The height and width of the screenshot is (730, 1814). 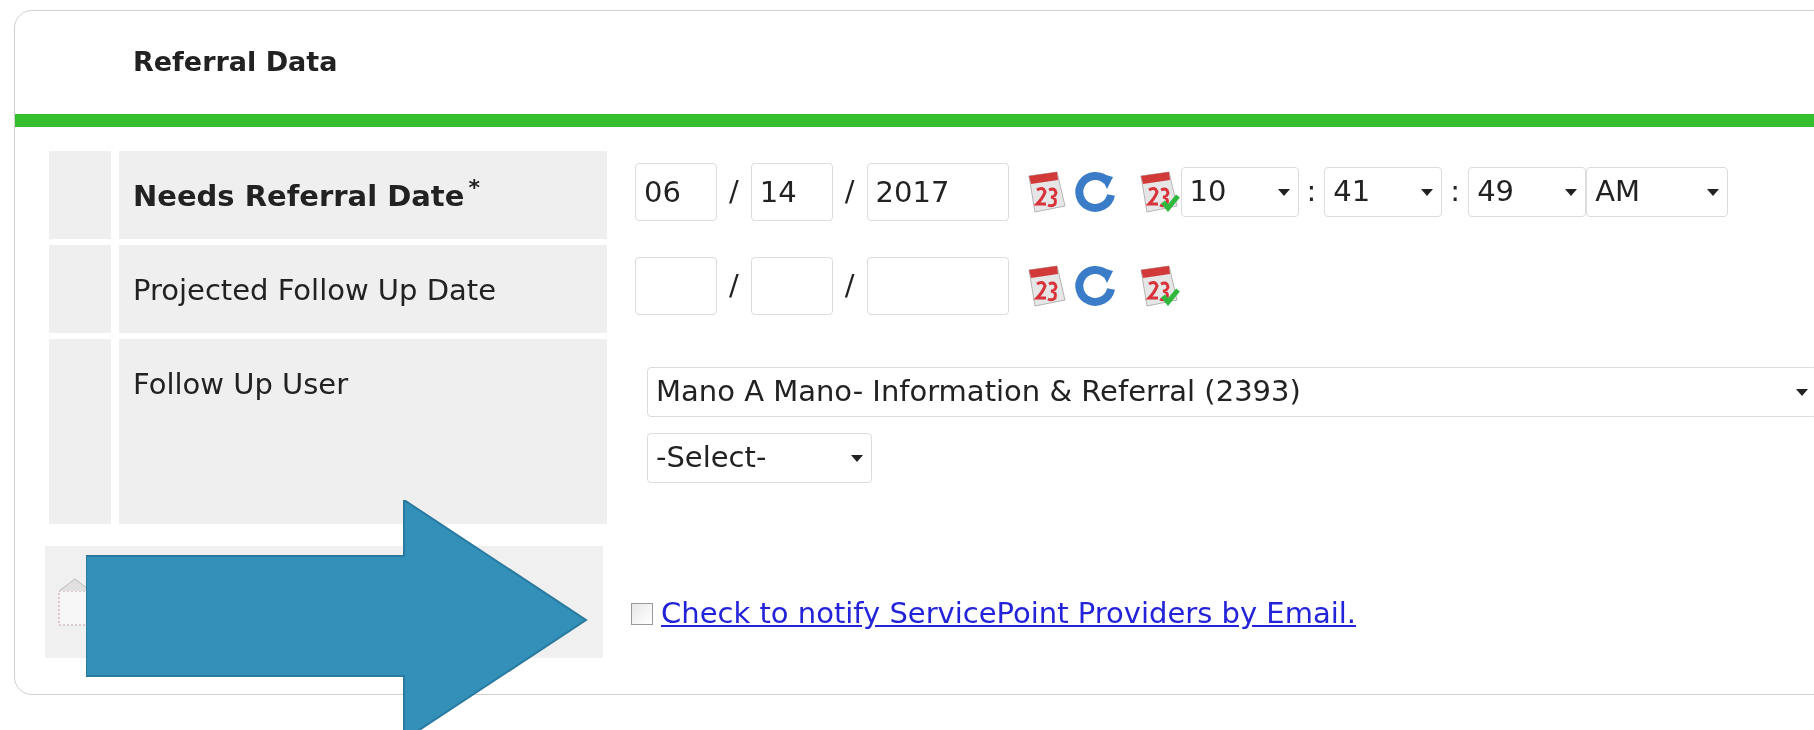 I want to click on dropdown: Mano A Mano- Information & Referral (2393), so click(x=1230, y=392).